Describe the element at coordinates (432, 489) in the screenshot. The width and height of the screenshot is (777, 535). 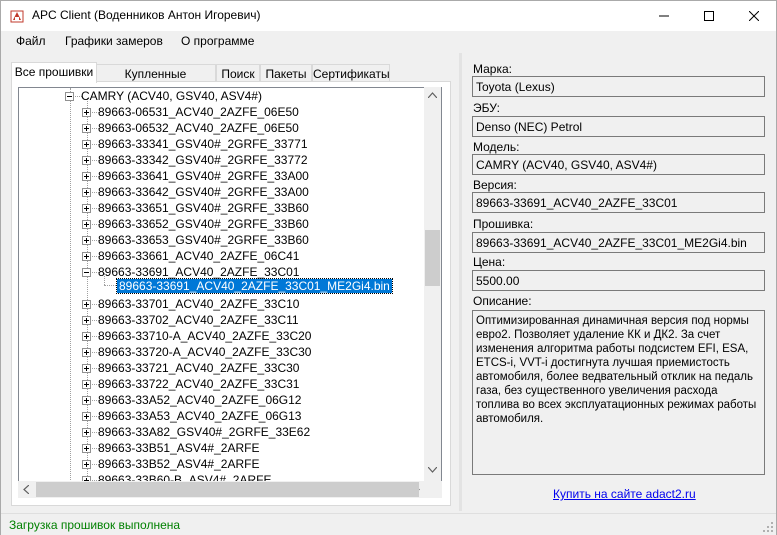
I see `scrollbar-corner` at that location.